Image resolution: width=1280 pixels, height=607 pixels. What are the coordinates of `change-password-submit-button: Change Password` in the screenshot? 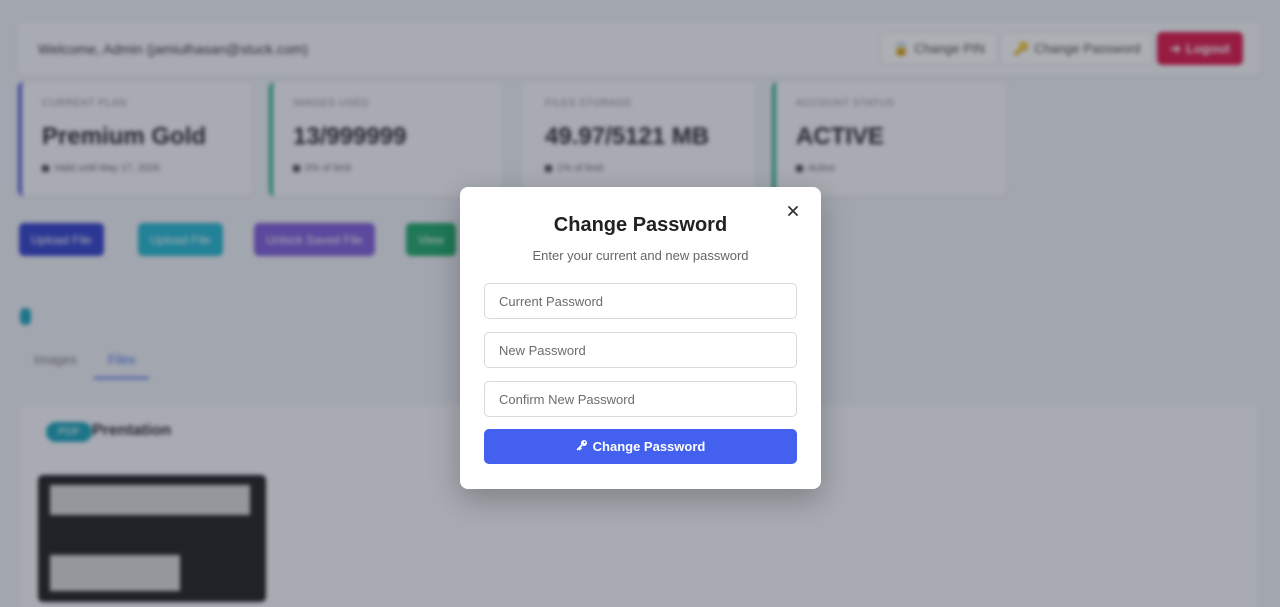 It's located at (640, 446).